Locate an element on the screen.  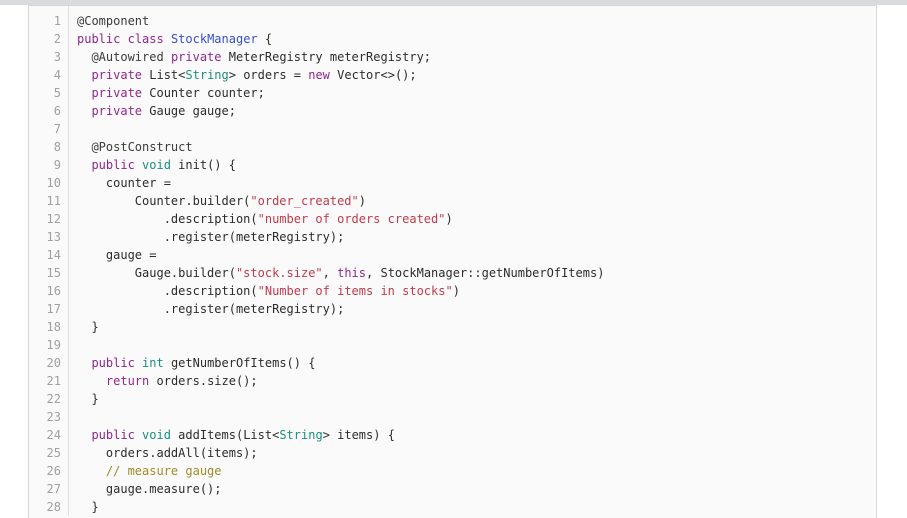
code-token-str: "order_created" is located at coordinates (304, 201).